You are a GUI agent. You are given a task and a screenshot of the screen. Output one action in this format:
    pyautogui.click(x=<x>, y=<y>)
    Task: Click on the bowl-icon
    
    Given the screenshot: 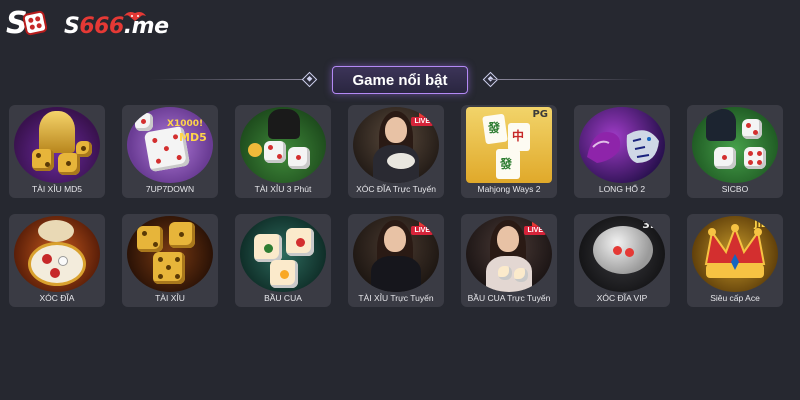 What is the action you would take?
    pyautogui.click(x=56, y=231)
    